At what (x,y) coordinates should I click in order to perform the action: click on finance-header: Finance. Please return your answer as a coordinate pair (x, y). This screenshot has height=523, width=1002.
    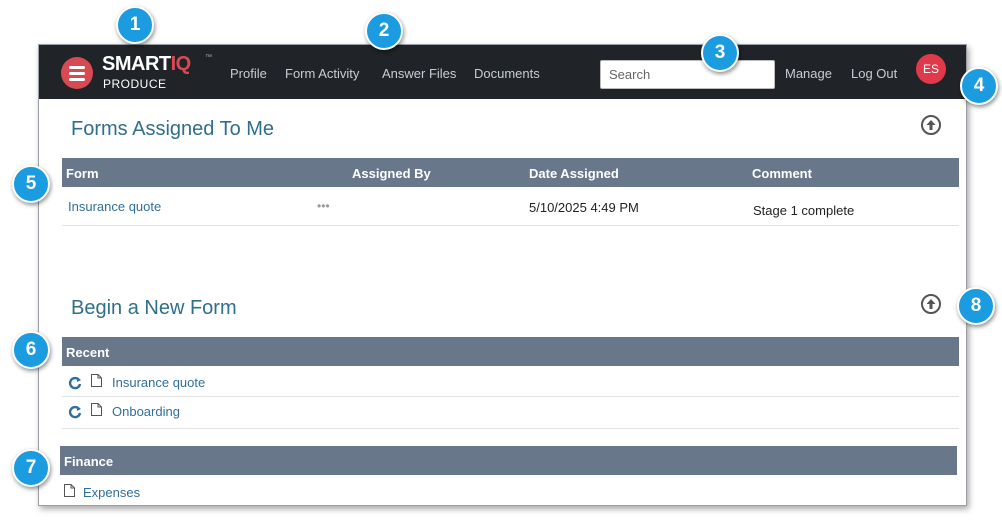
    Looking at the image, I should click on (508, 460).